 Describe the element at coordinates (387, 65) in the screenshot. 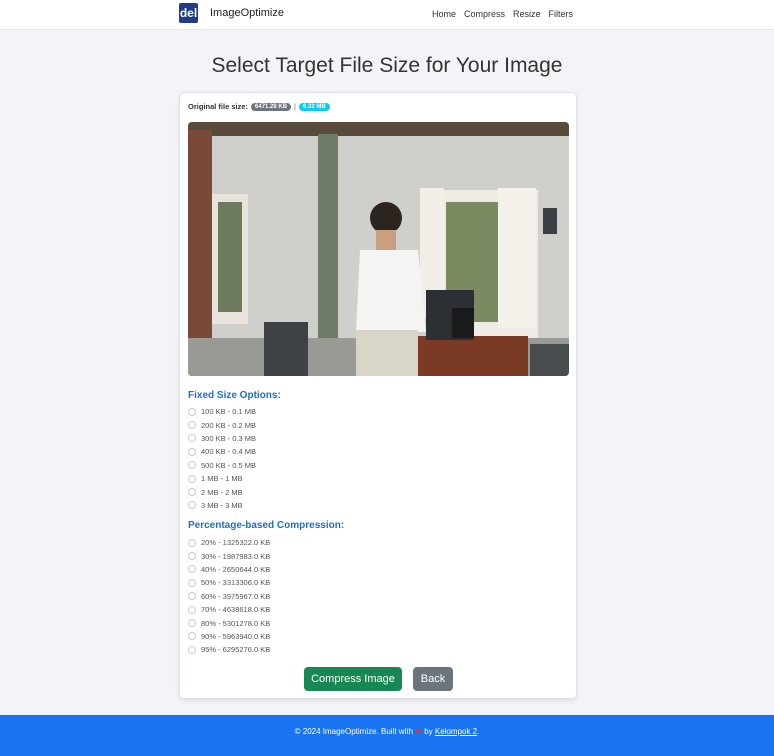

I see `page-title: Select Target File Size for Your Image` at that location.